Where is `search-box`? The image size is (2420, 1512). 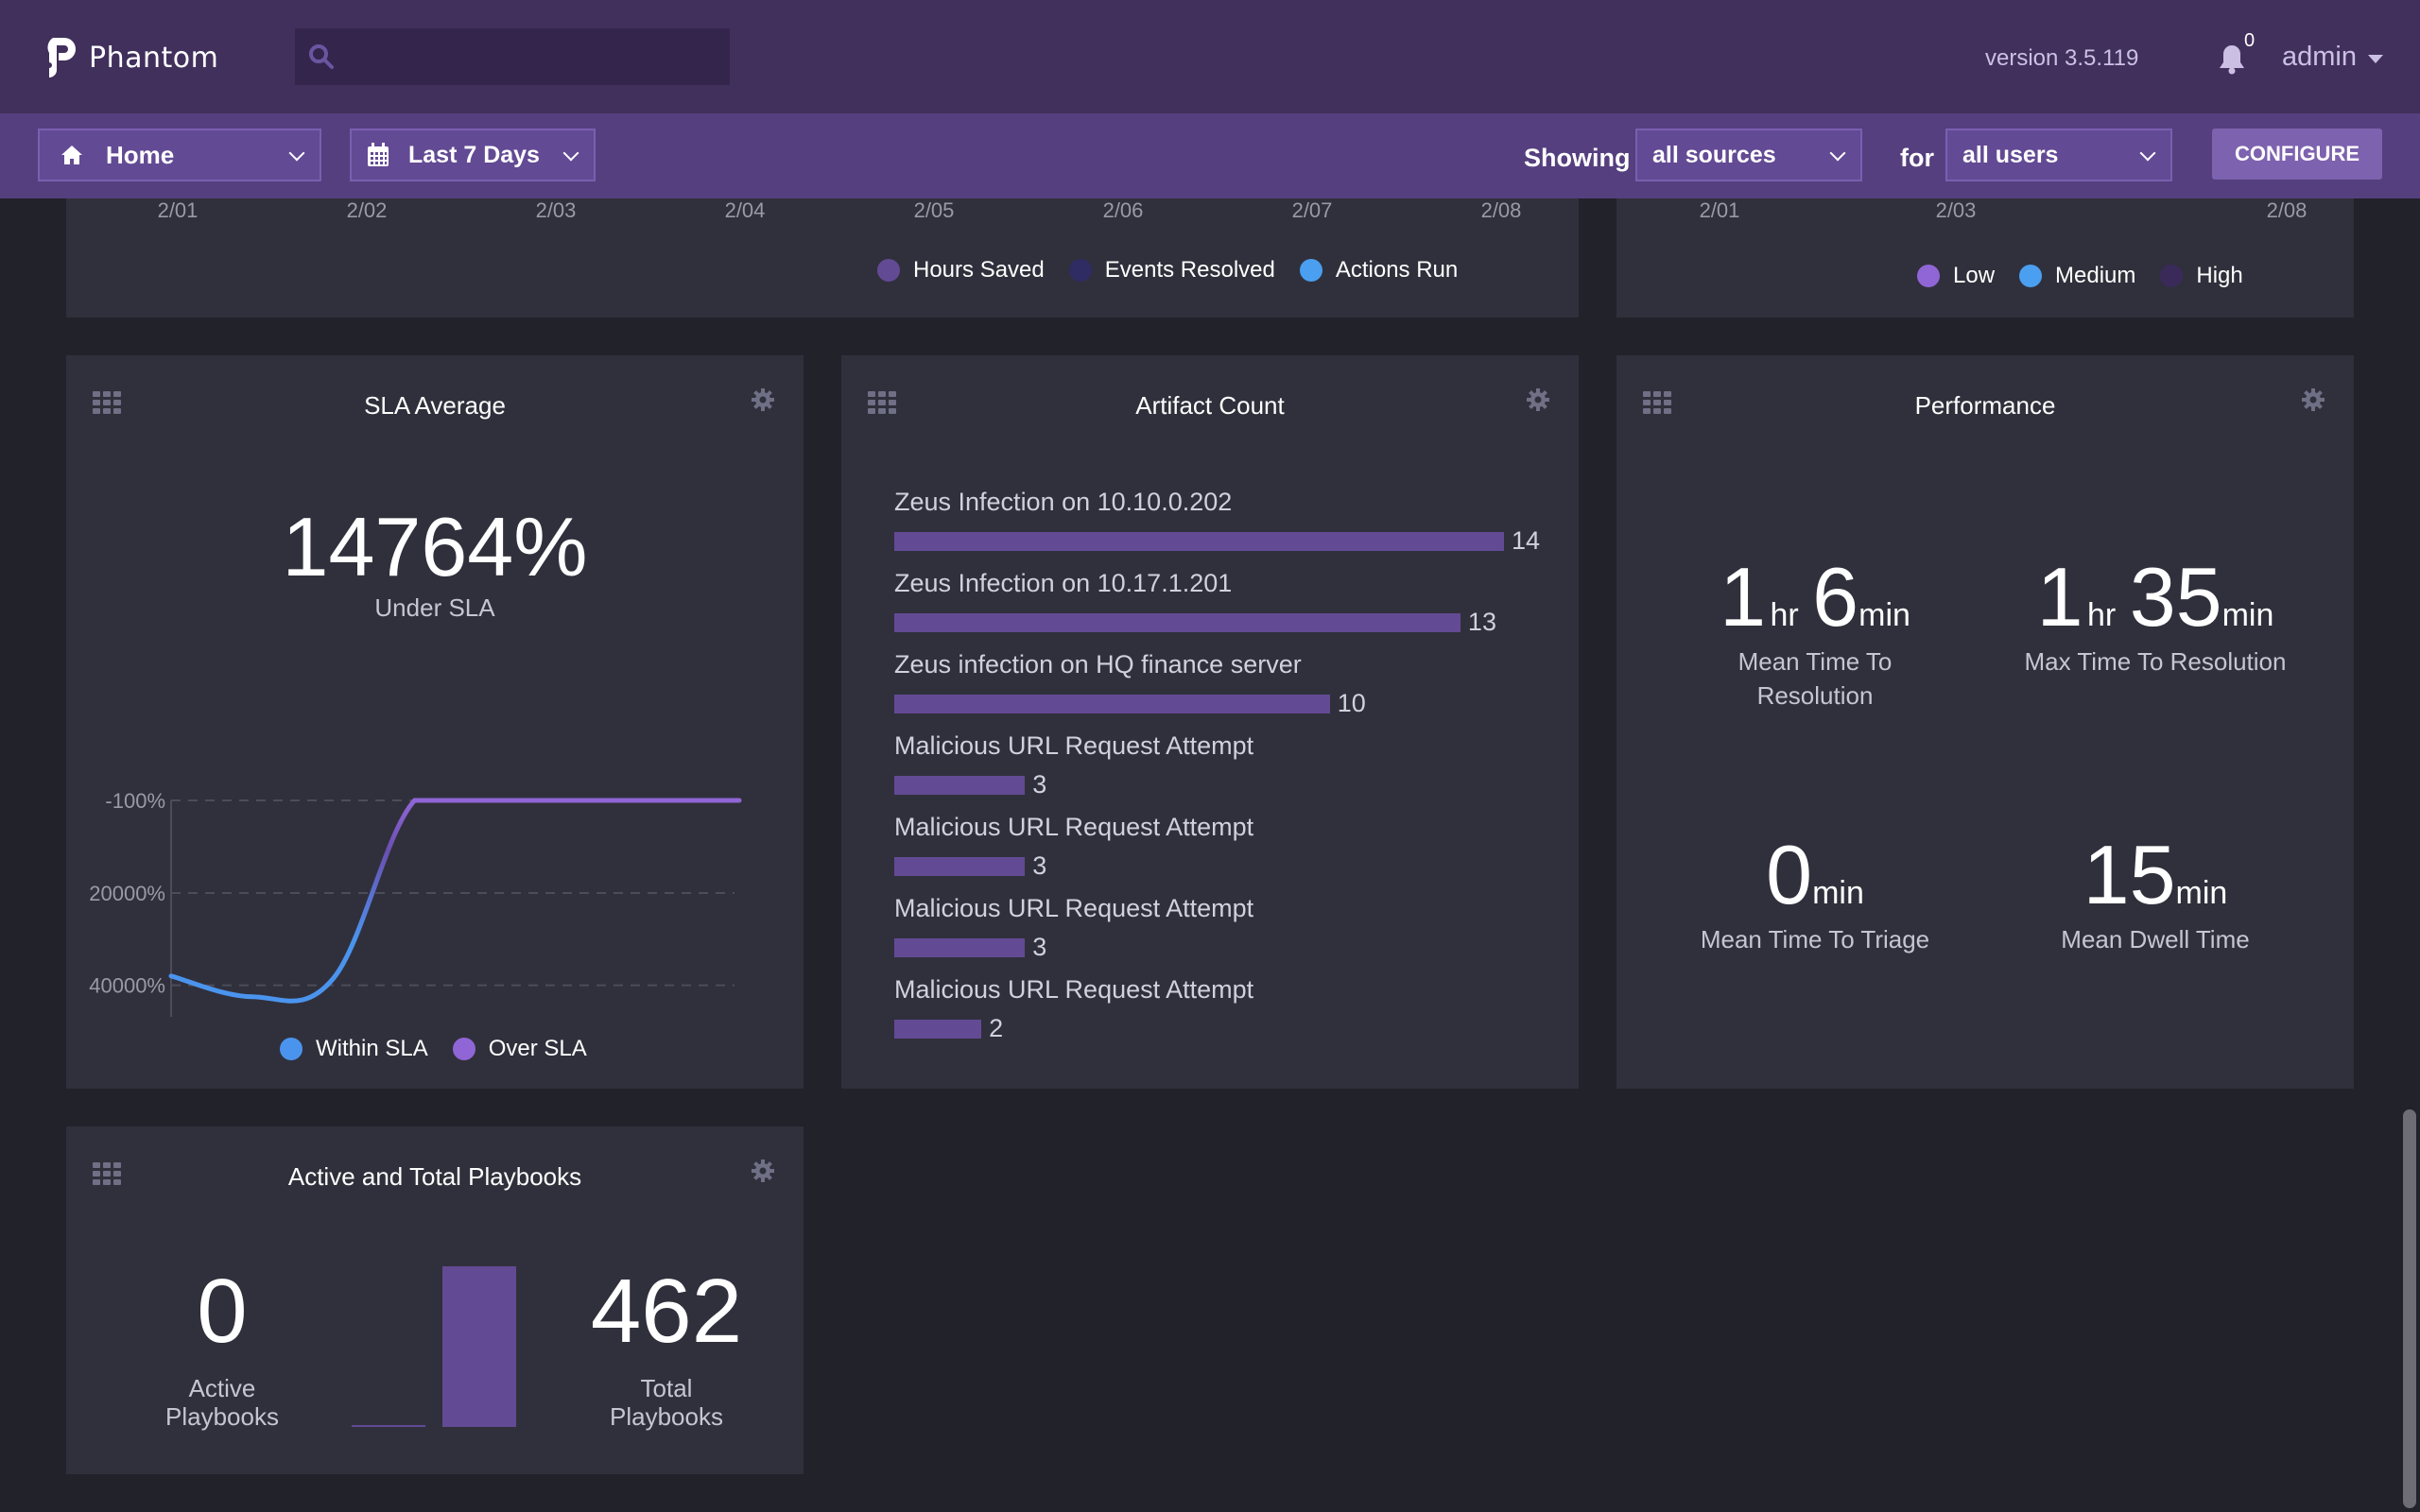
search-box is located at coordinates (512, 56).